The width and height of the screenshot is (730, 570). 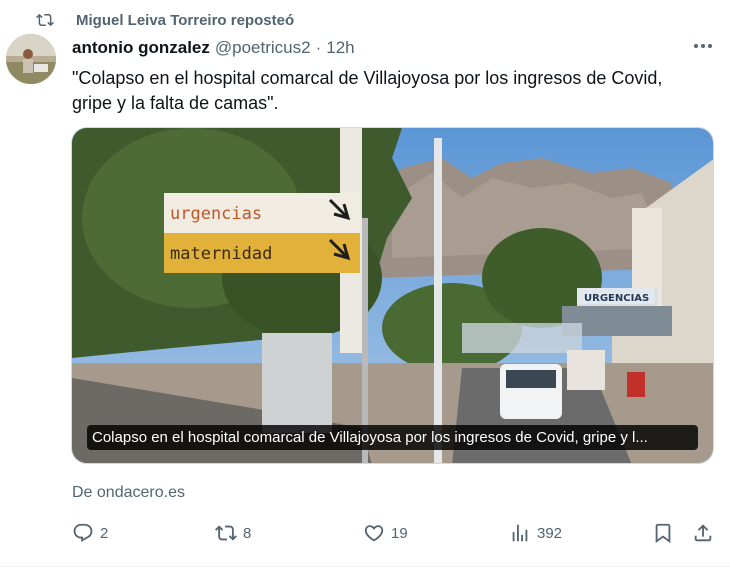 I want to click on bookmark-button, so click(x=666, y=533).